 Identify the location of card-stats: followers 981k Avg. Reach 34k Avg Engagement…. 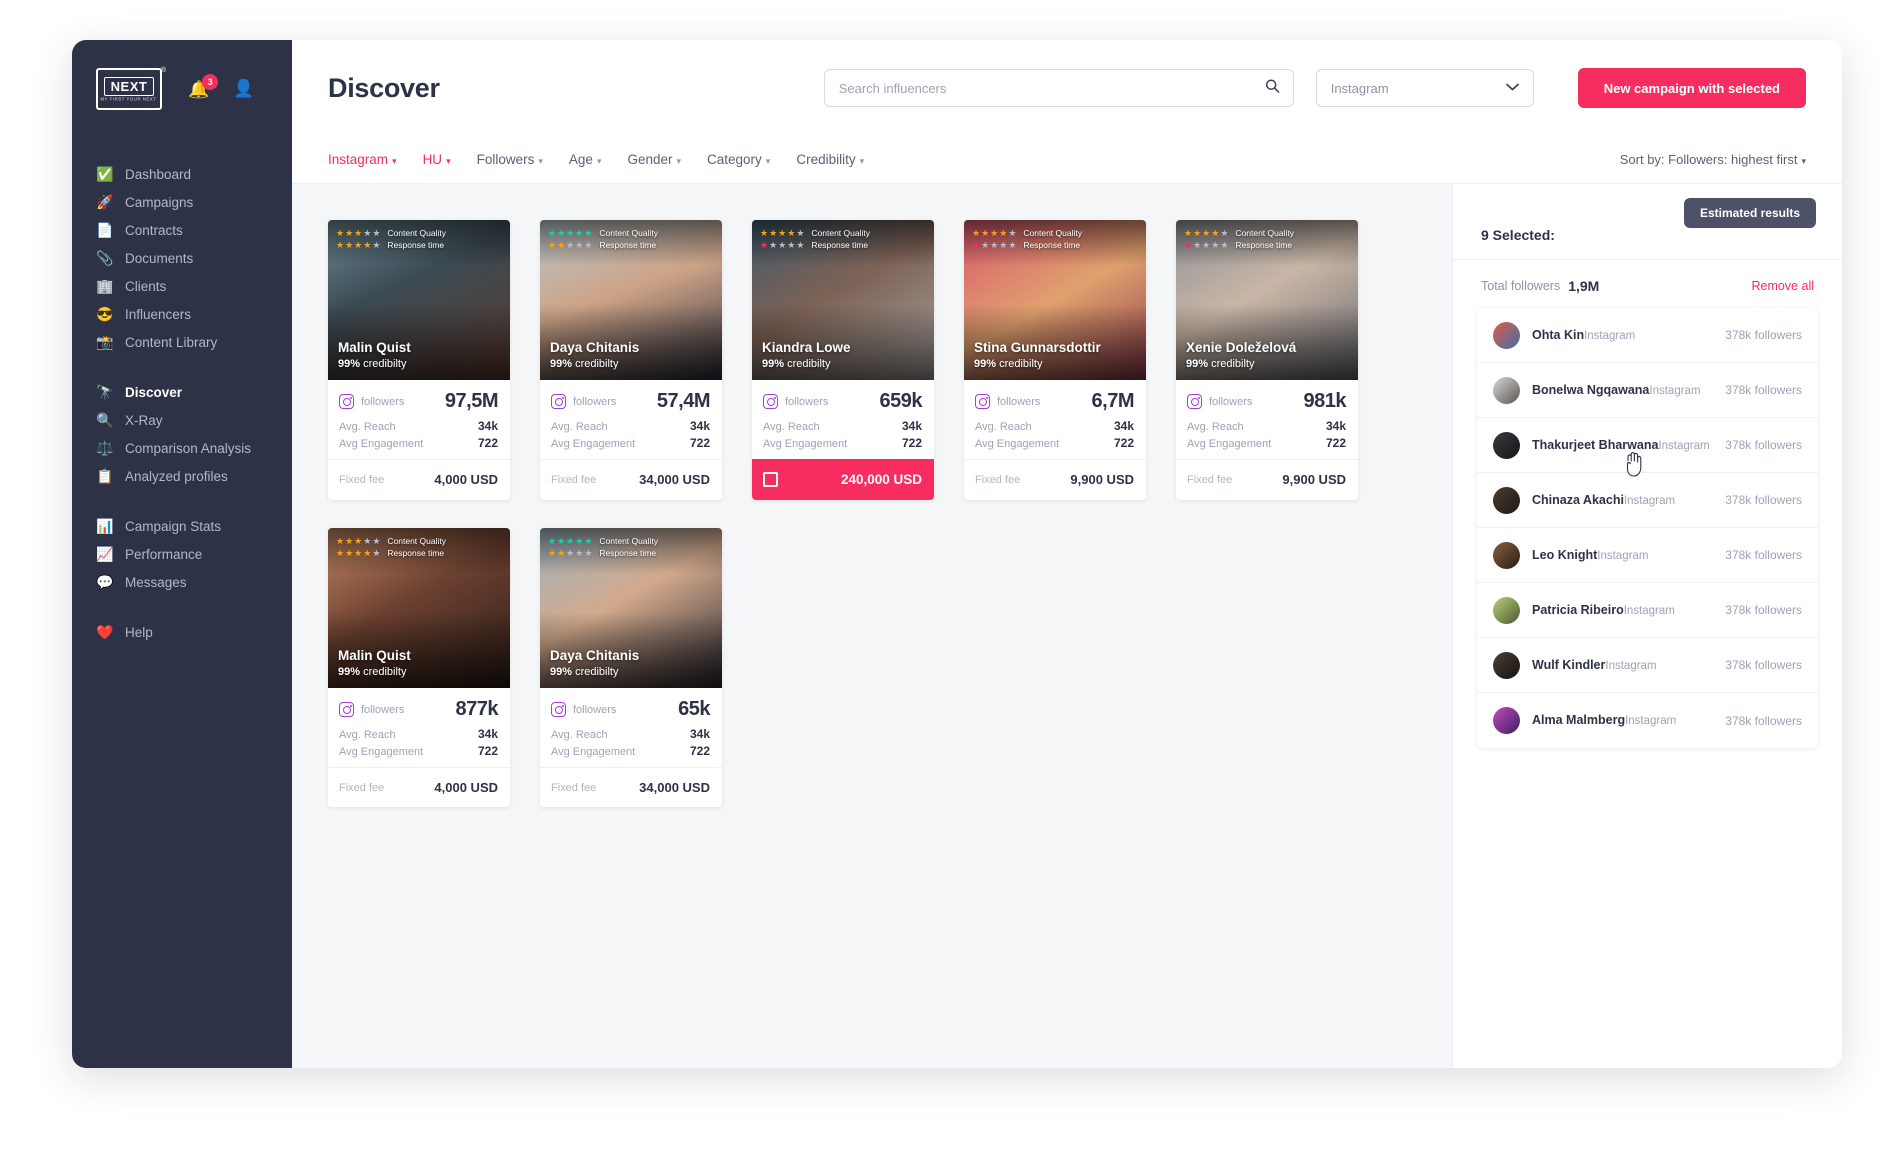
(1267, 419).